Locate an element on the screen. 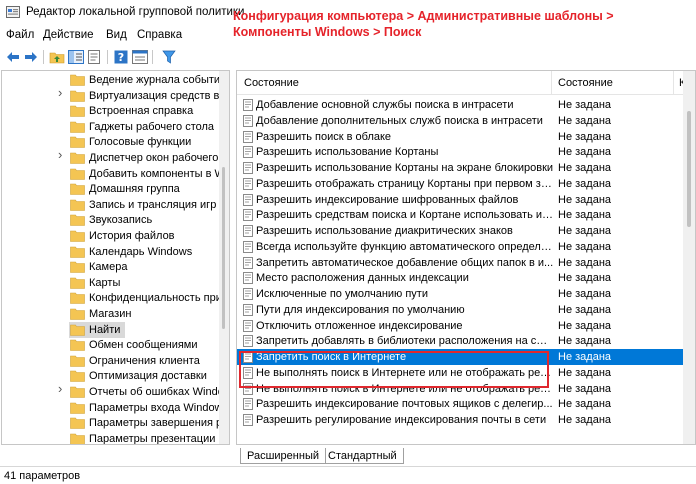 The width and height of the screenshot is (696, 484). column-header-setting: Состояние is located at coordinates (271, 83).